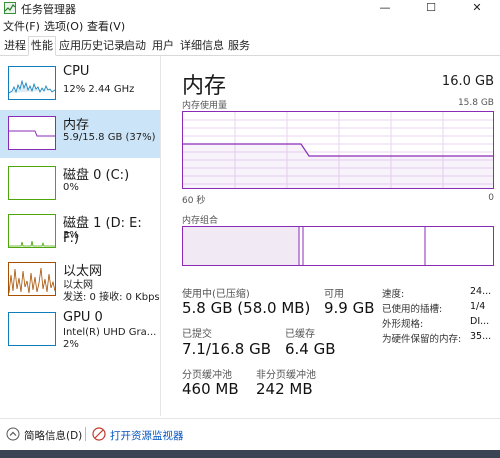  I want to click on sidebar-disk0-usage: 0%, so click(71, 187).